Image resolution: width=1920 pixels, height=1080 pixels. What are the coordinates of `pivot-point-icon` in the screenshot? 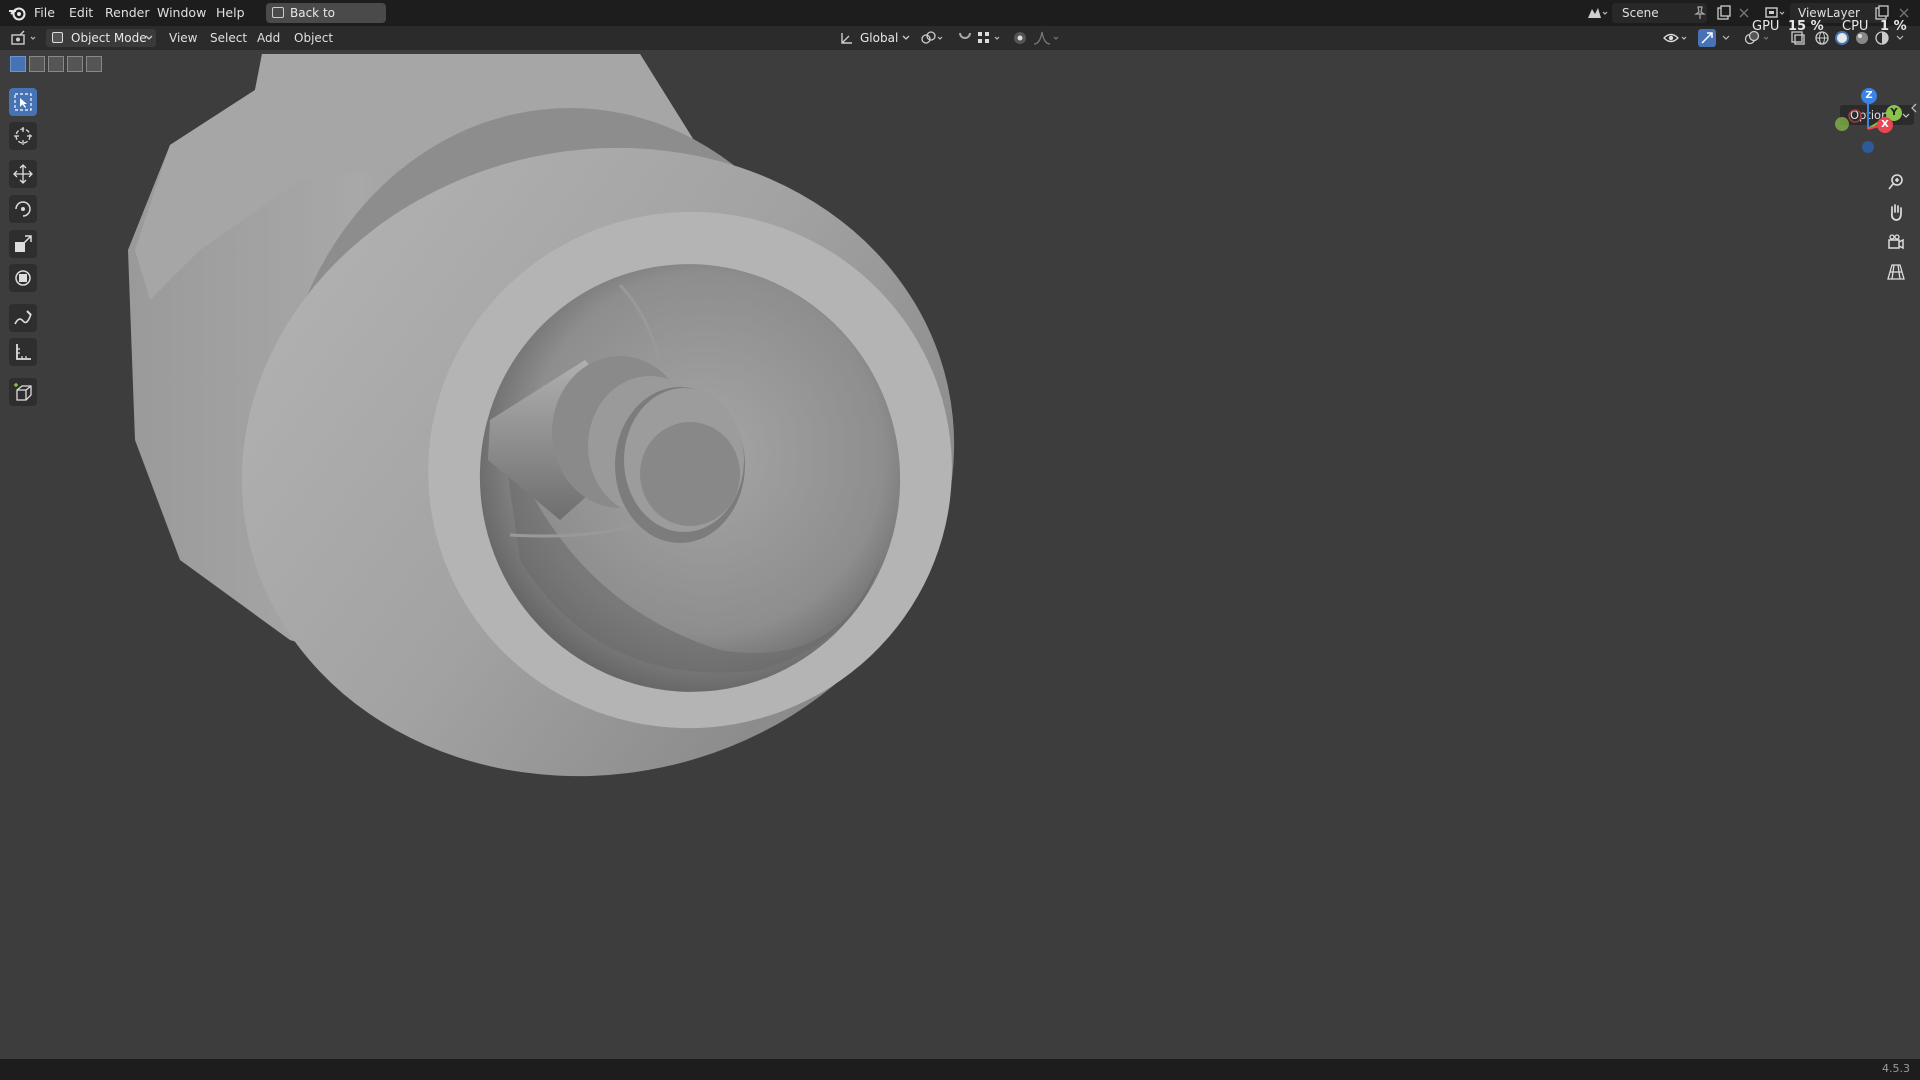 It's located at (935, 38).